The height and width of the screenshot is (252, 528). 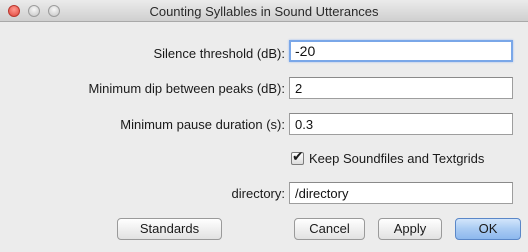 I want to click on cancel-button: Cancel, so click(x=329, y=229).